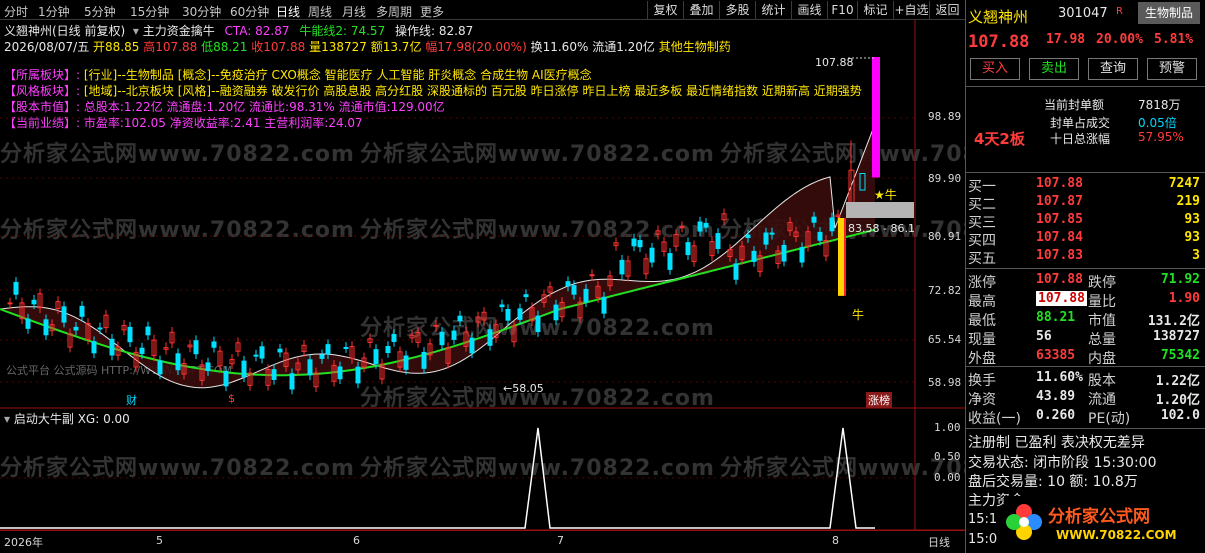 The width and height of the screenshot is (1205, 553). I want to click on price-change: 17.98, so click(1066, 39).